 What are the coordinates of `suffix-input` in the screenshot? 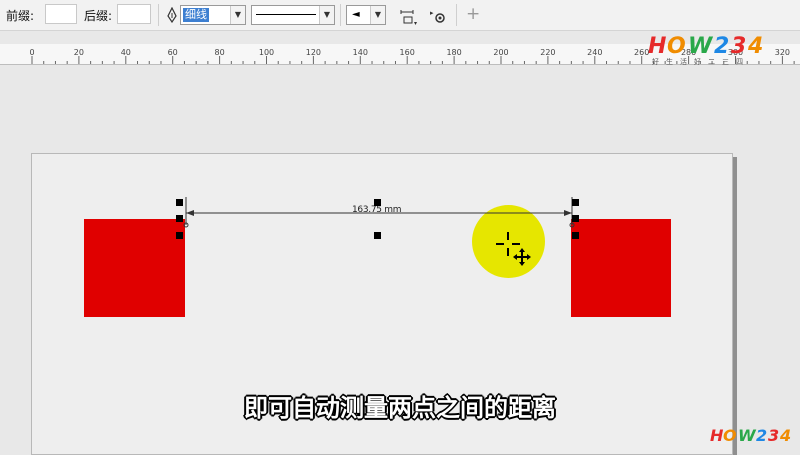 It's located at (134, 14).